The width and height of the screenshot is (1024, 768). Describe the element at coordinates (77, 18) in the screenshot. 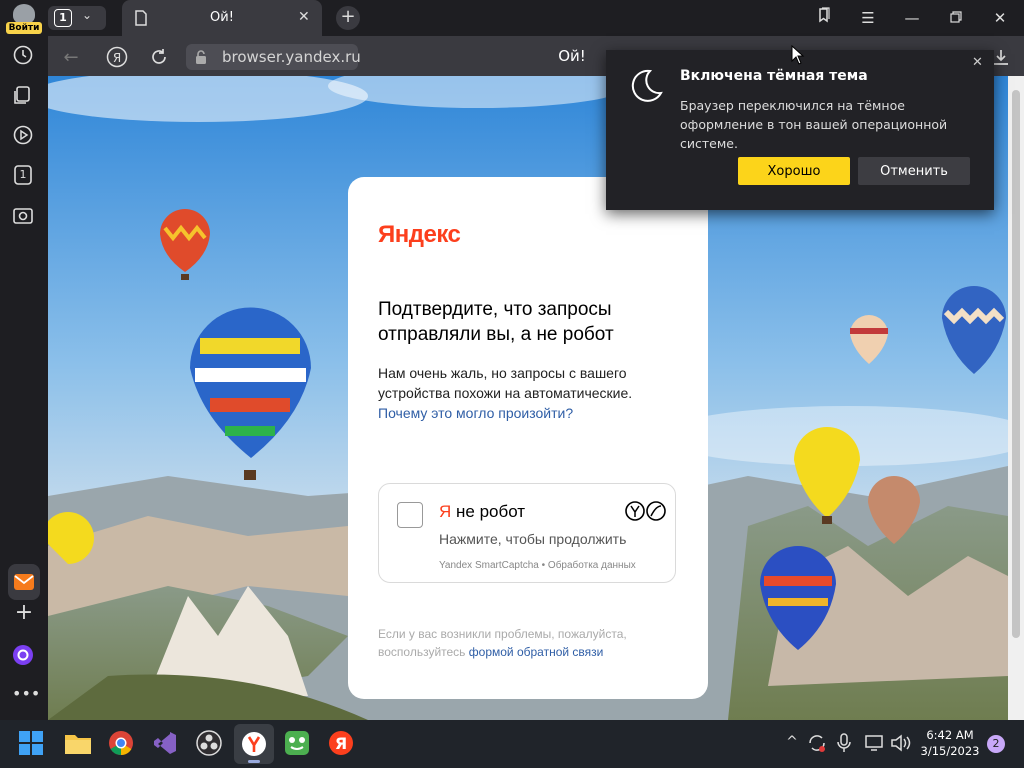

I see `tab-counter-button: 1 ⌄` at that location.